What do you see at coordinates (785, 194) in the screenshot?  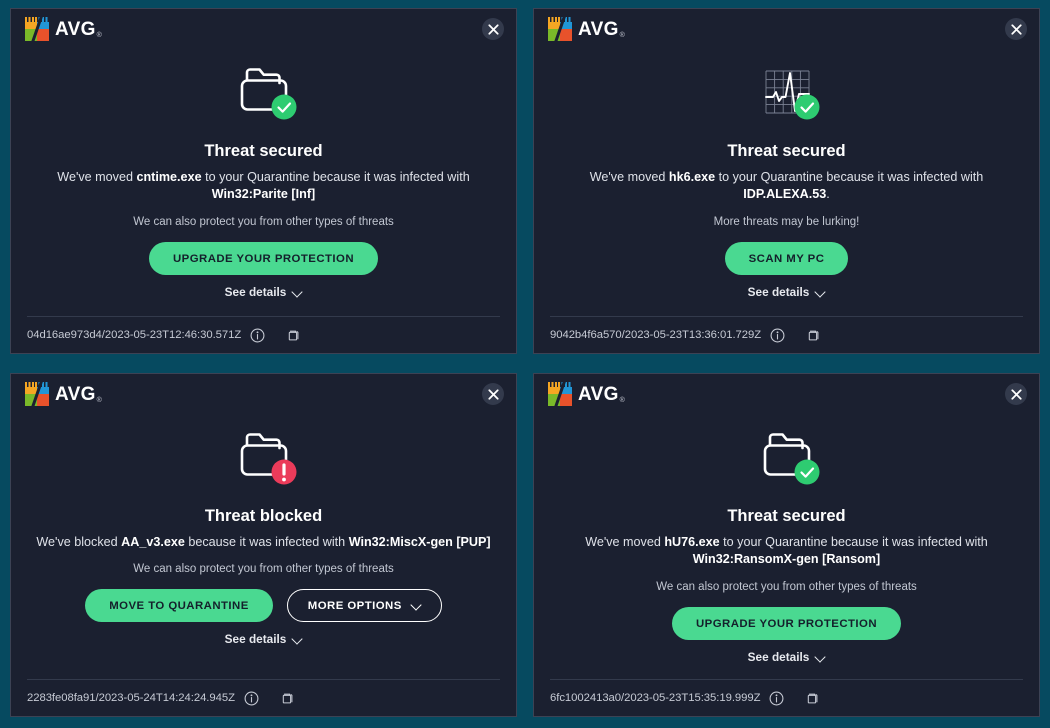 I see `threat-name: IDP.ALEXA.53` at bounding box center [785, 194].